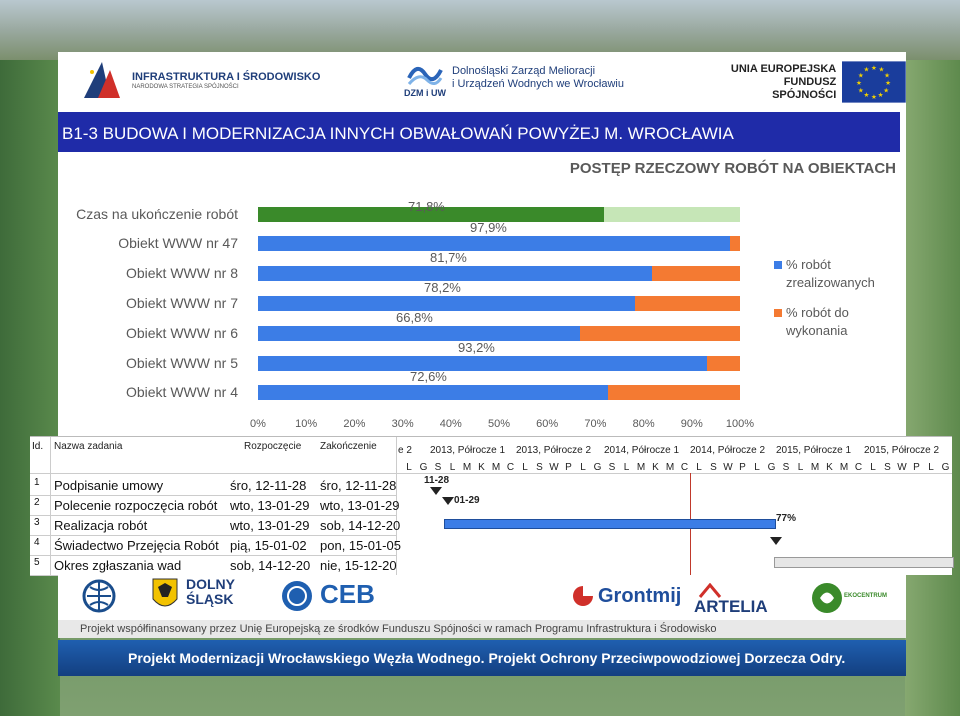 This screenshot has width=960, height=716. I want to click on gantt-cell-id: 2, so click(37, 502).